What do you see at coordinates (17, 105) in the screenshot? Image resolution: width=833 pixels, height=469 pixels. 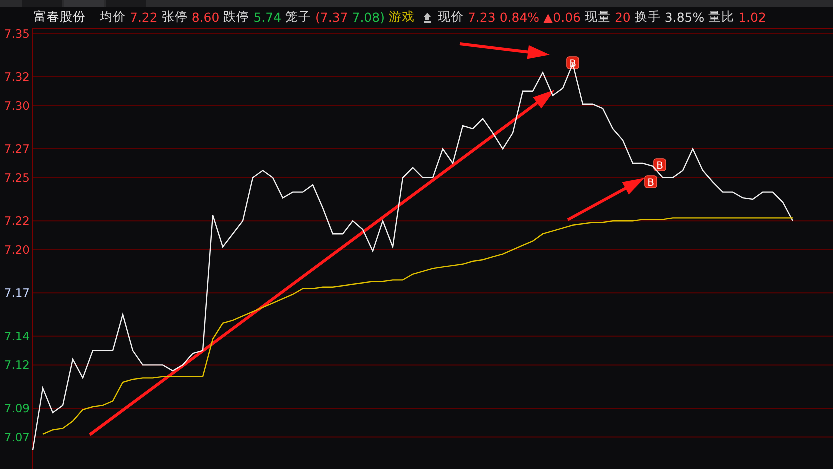 I see `axis-tick-label: 7.30` at bounding box center [17, 105].